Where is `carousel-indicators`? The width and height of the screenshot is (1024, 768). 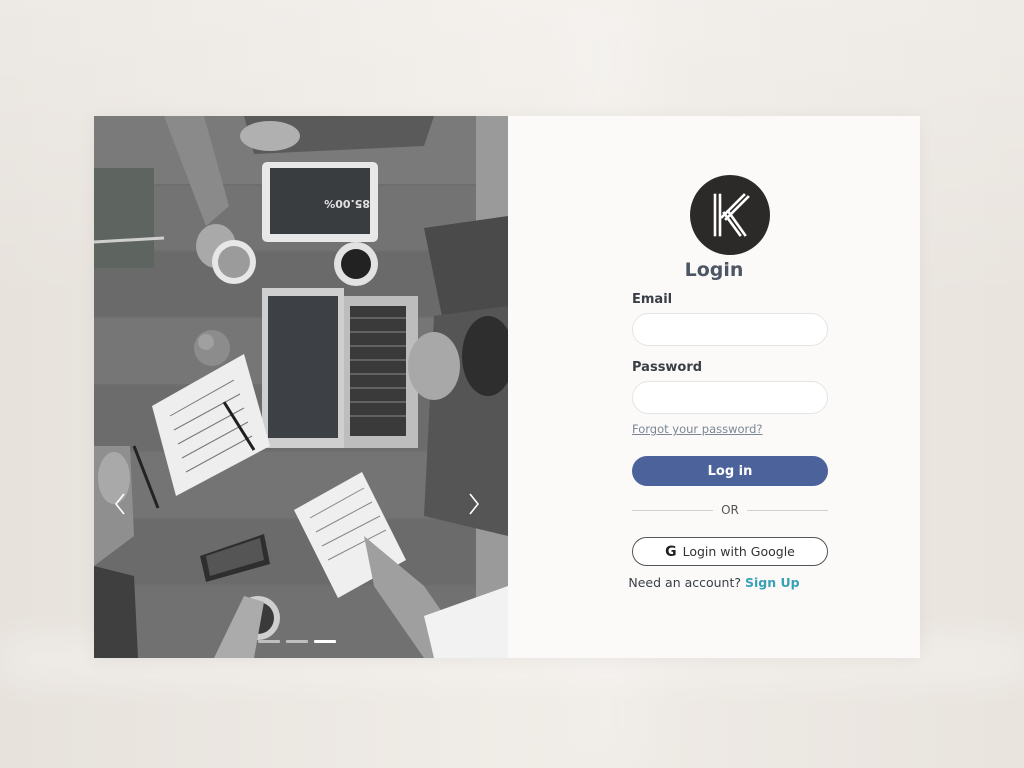 carousel-indicators is located at coordinates (297, 641).